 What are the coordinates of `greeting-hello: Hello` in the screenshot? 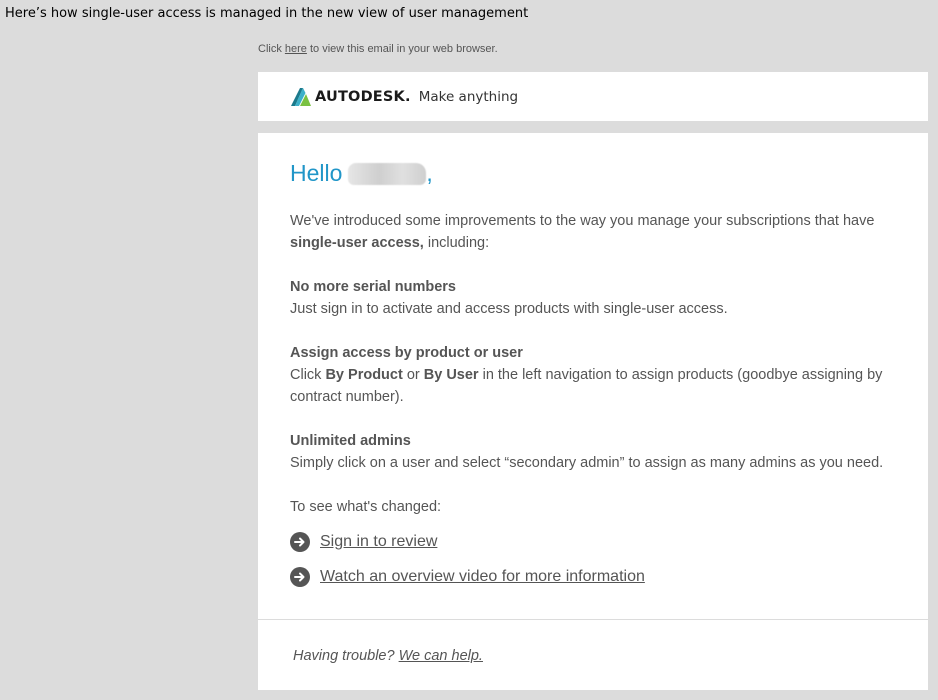 It's located at (316, 173).